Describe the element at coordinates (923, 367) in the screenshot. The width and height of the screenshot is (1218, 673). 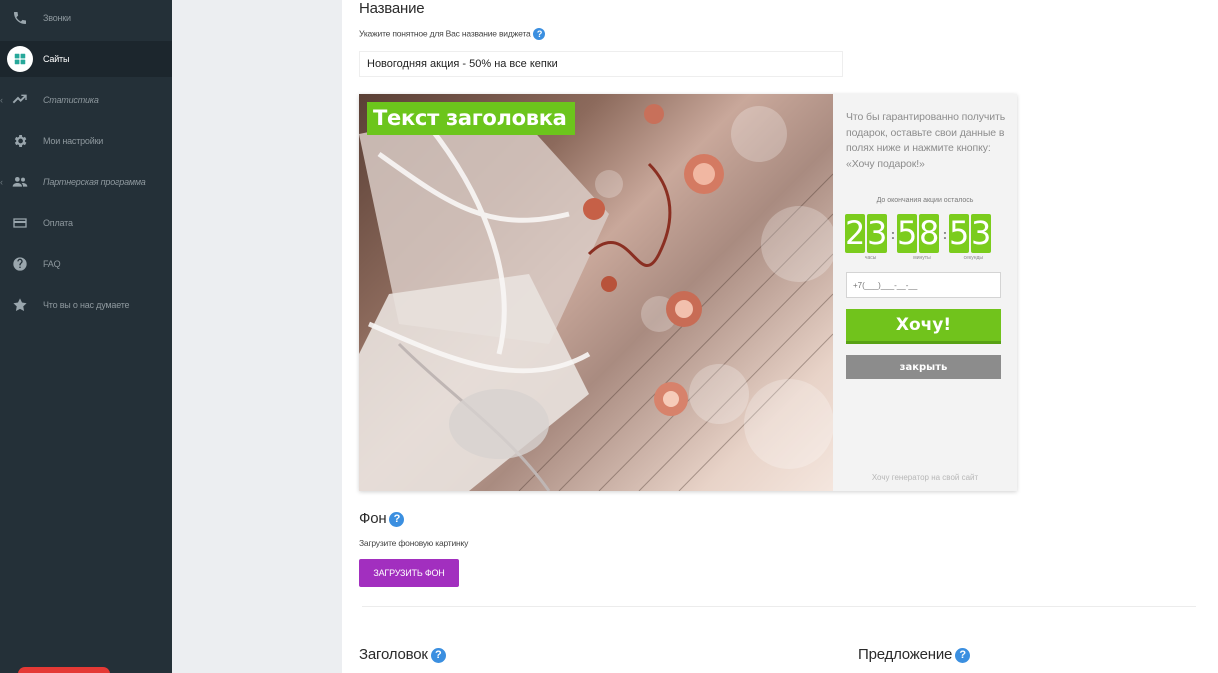
I see `close-button: закрыть` at that location.